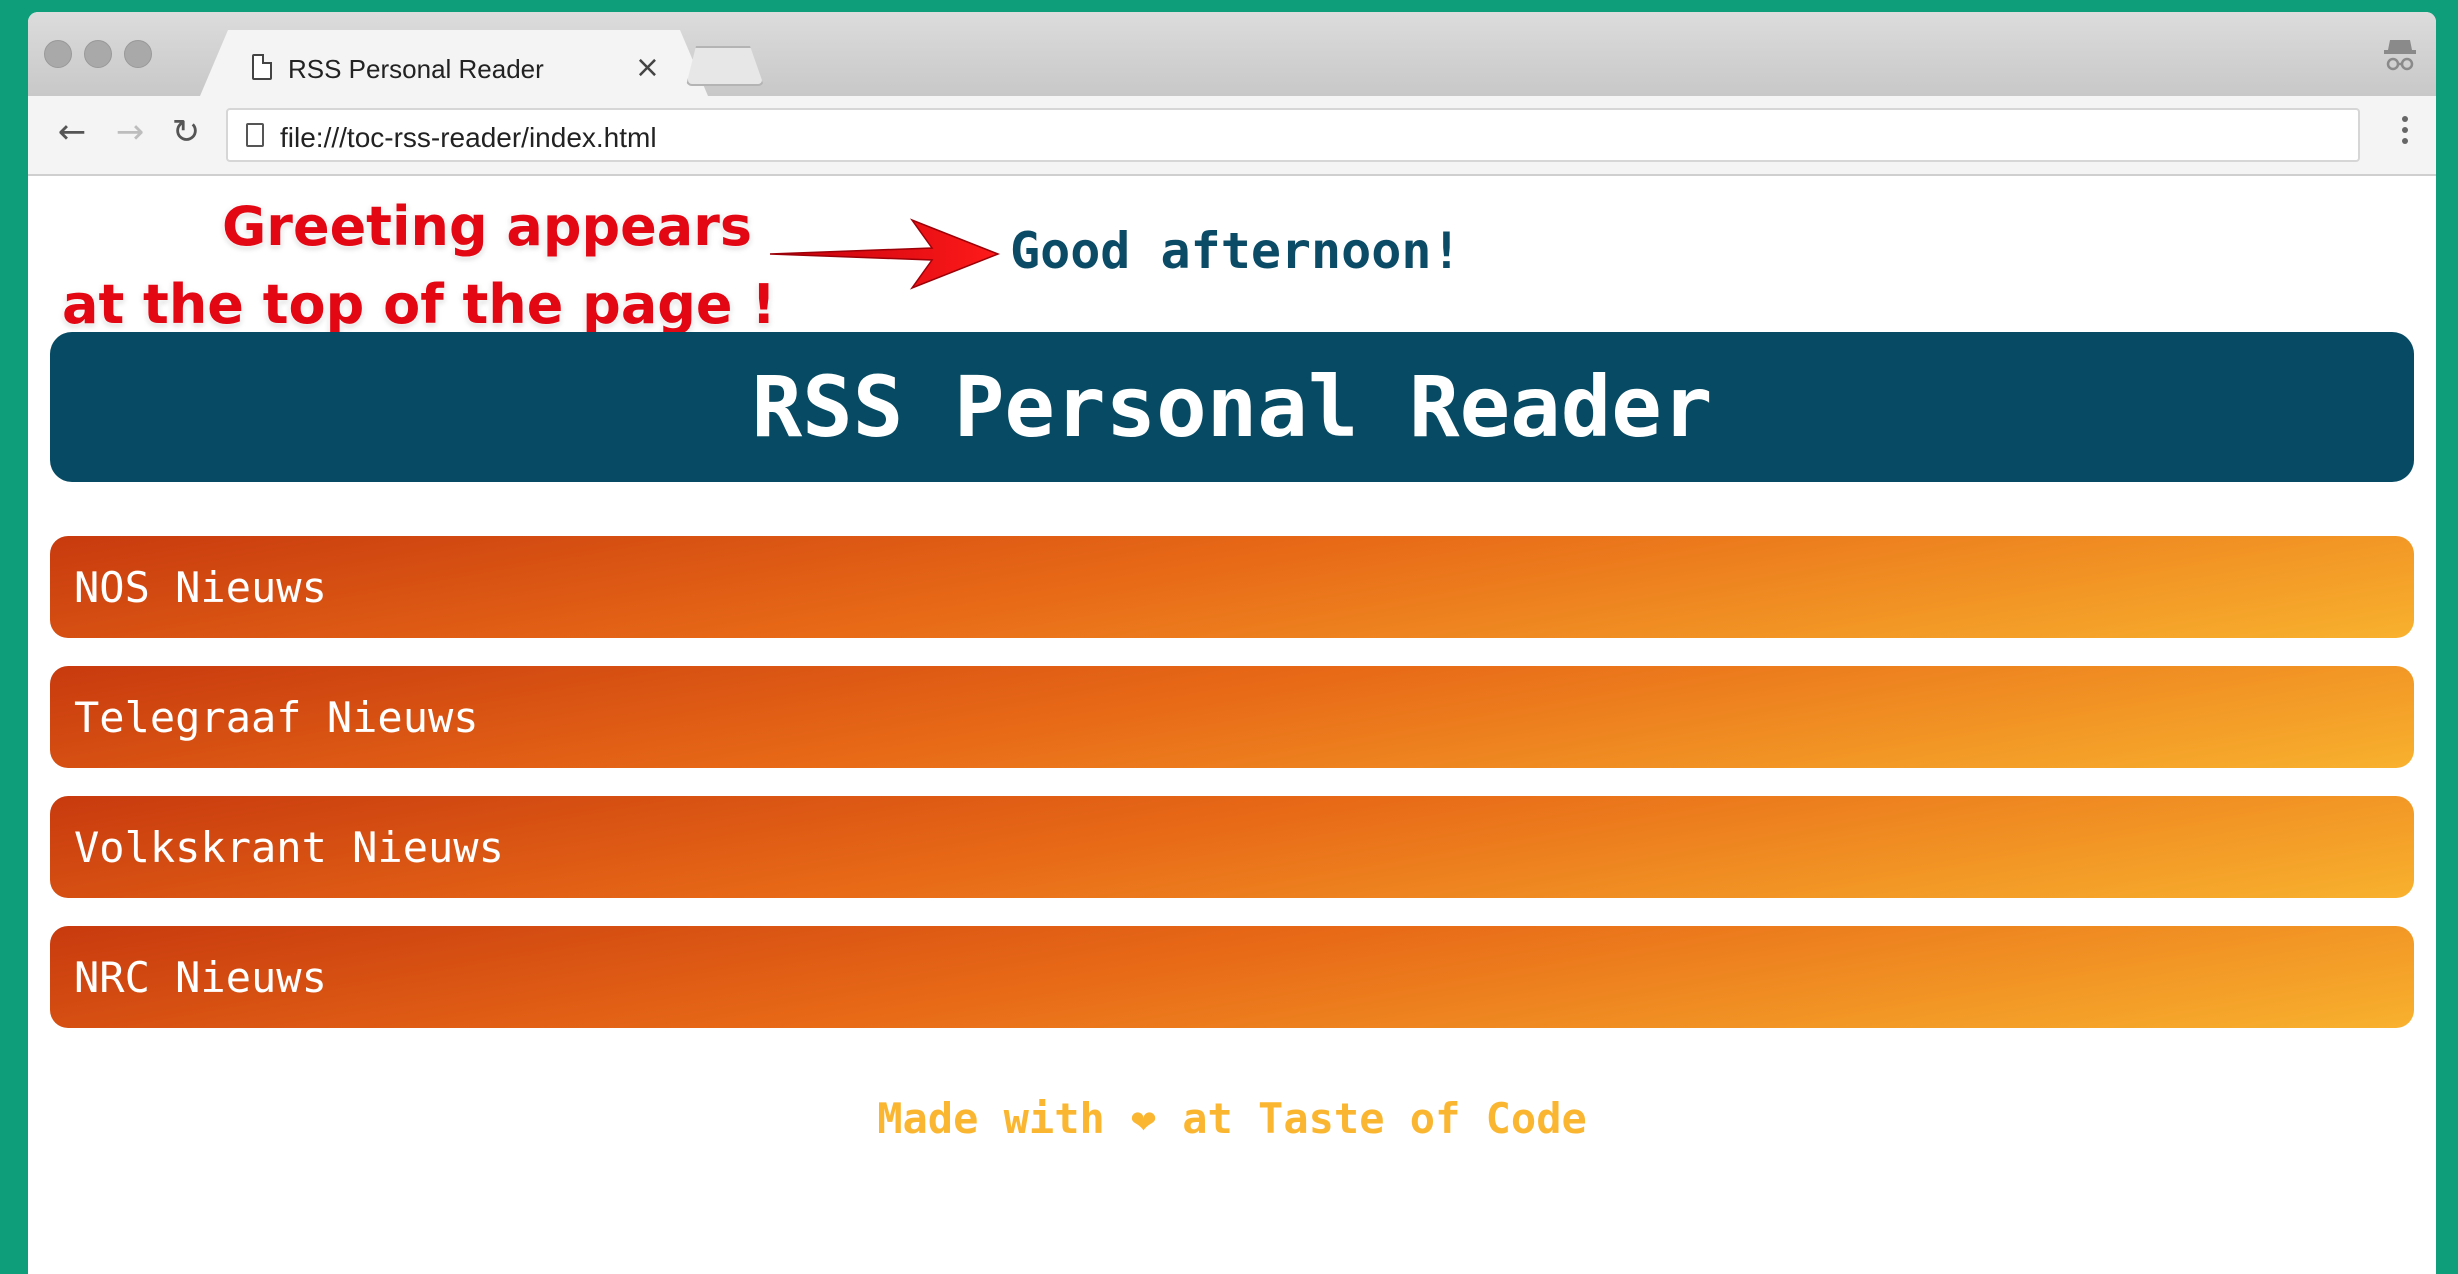 This screenshot has width=2458, height=1274. What do you see at coordinates (1236, 251) in the screenshot?
I see `greeting-text: Good afternoon!` at bounding box center [1236, 251].